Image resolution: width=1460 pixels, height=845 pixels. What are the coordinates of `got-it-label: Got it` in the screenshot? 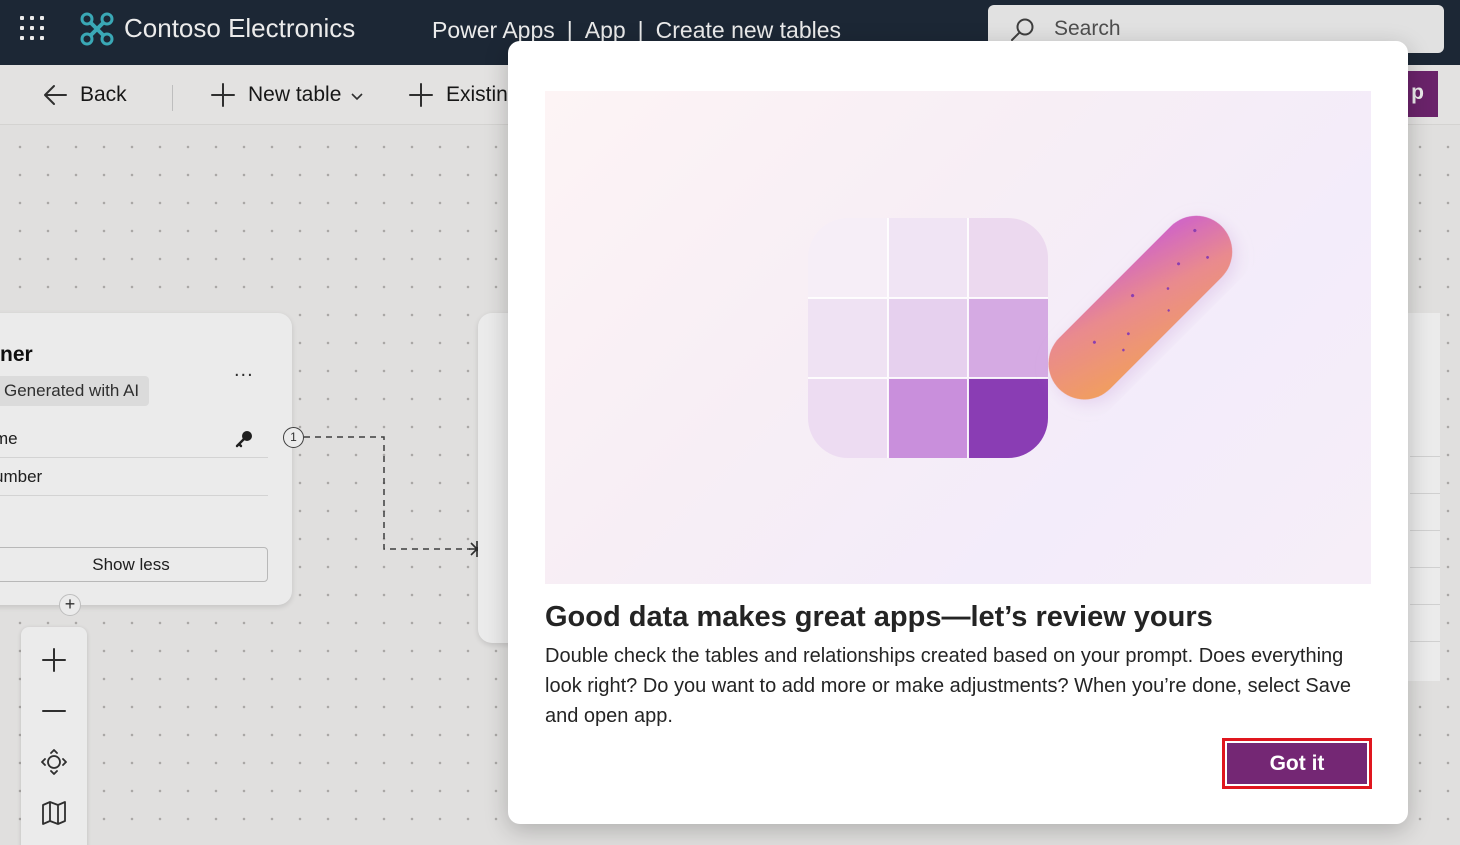 It's located at (1297, 763).